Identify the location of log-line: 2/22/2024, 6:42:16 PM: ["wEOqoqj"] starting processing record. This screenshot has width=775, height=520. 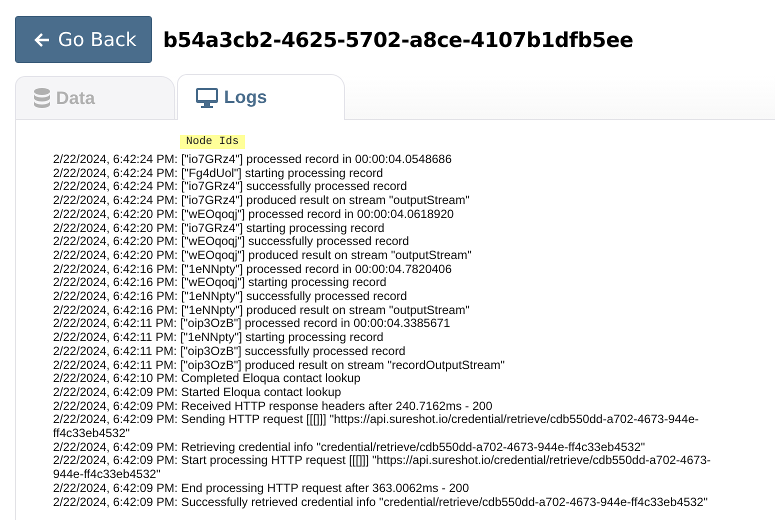
(220, 283).